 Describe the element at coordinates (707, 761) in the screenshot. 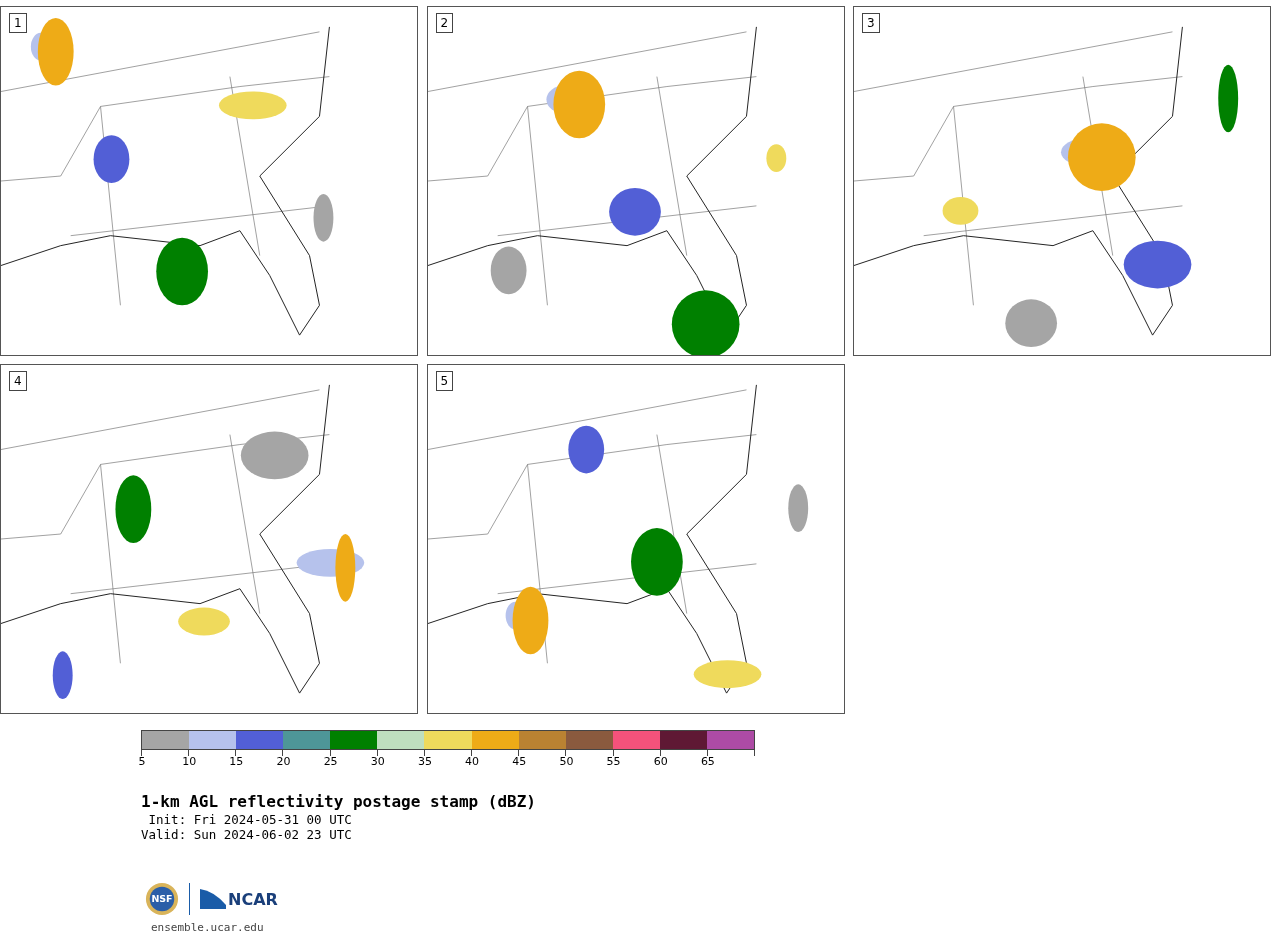

I see `tick-label: 65` at that location.